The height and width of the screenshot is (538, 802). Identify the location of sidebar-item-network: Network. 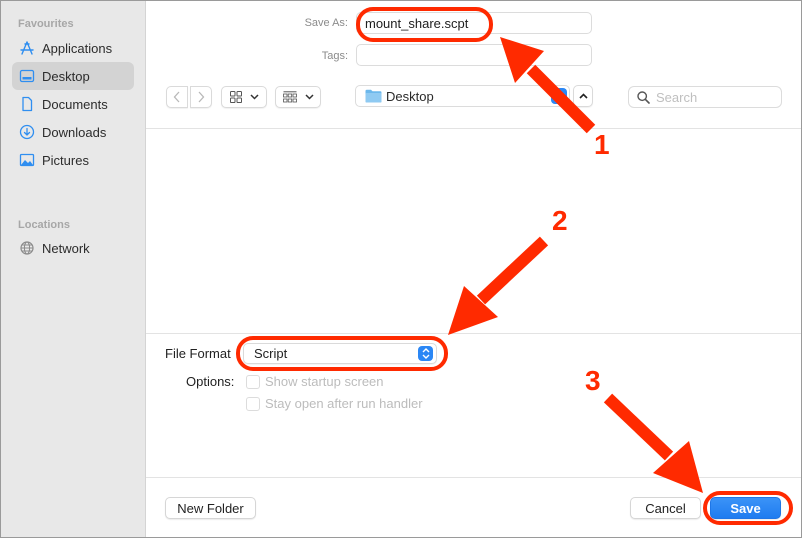
(73, 248).